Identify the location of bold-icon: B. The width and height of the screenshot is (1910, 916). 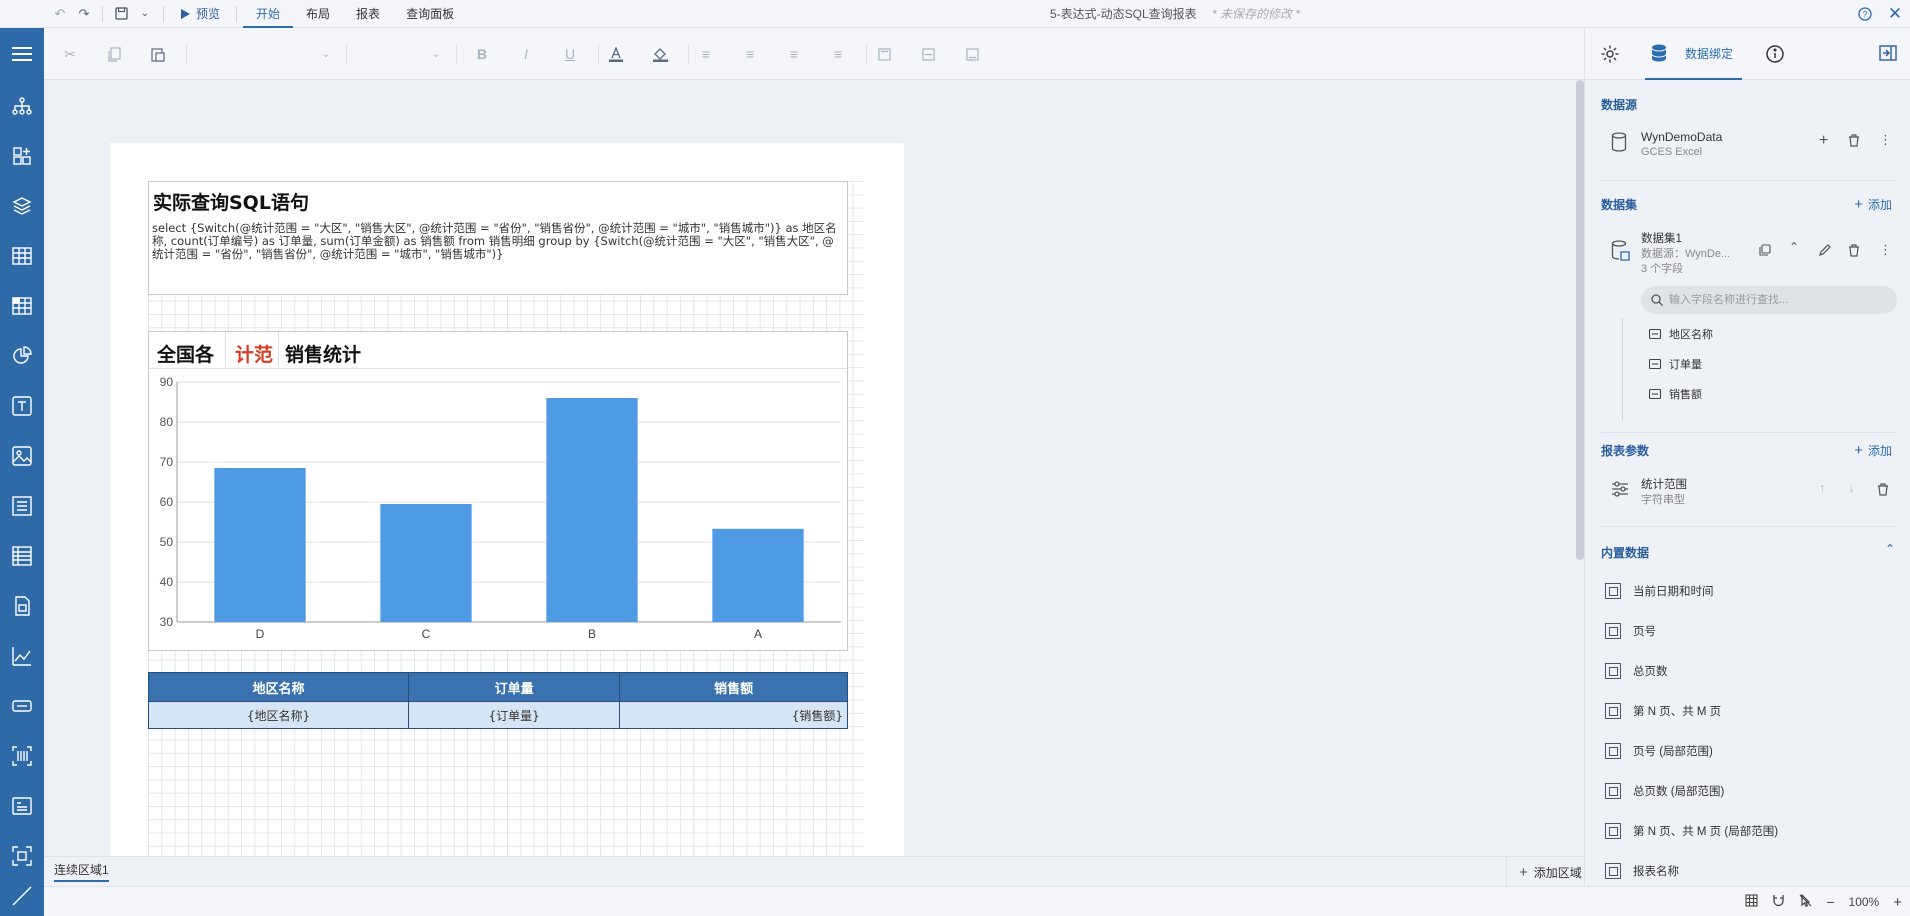
(482, 54).